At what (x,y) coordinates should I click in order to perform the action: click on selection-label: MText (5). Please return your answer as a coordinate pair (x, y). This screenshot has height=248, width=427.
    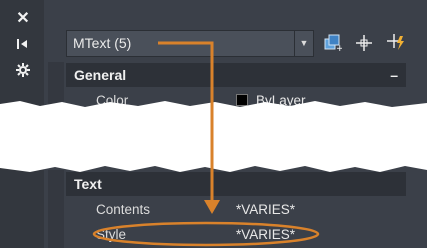
    Looking at the image, I should click on (102, 43).